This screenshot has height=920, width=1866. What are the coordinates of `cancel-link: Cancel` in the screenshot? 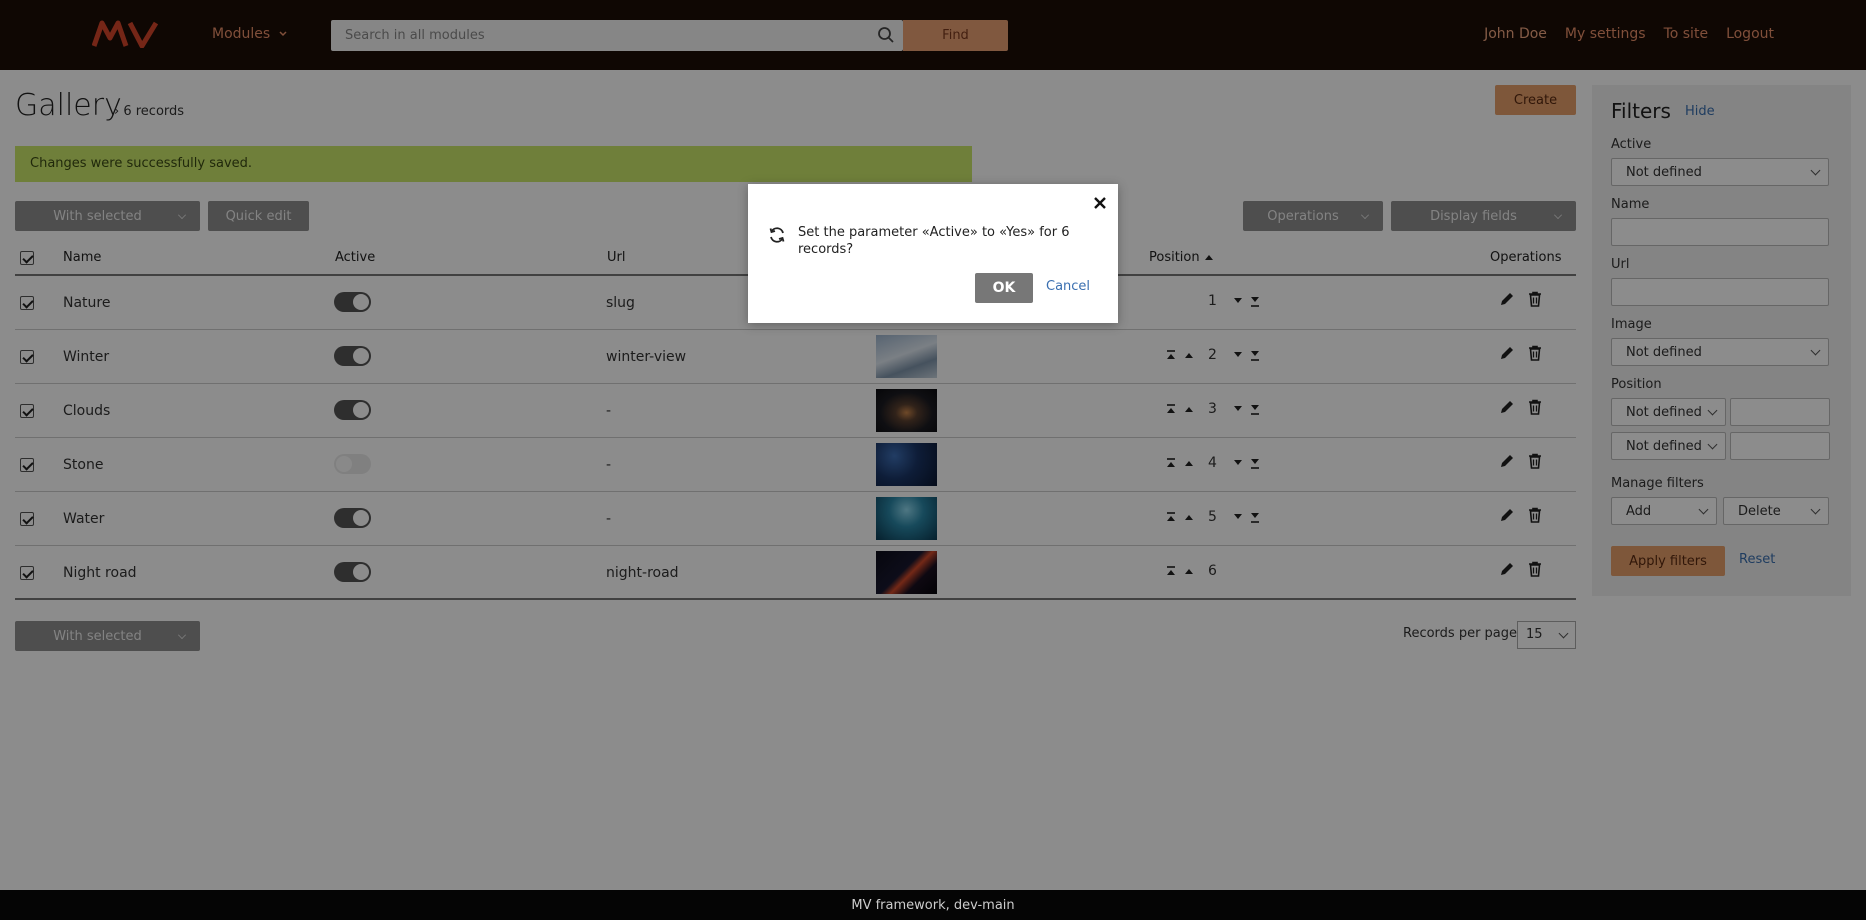 It's located at (1068, 286).